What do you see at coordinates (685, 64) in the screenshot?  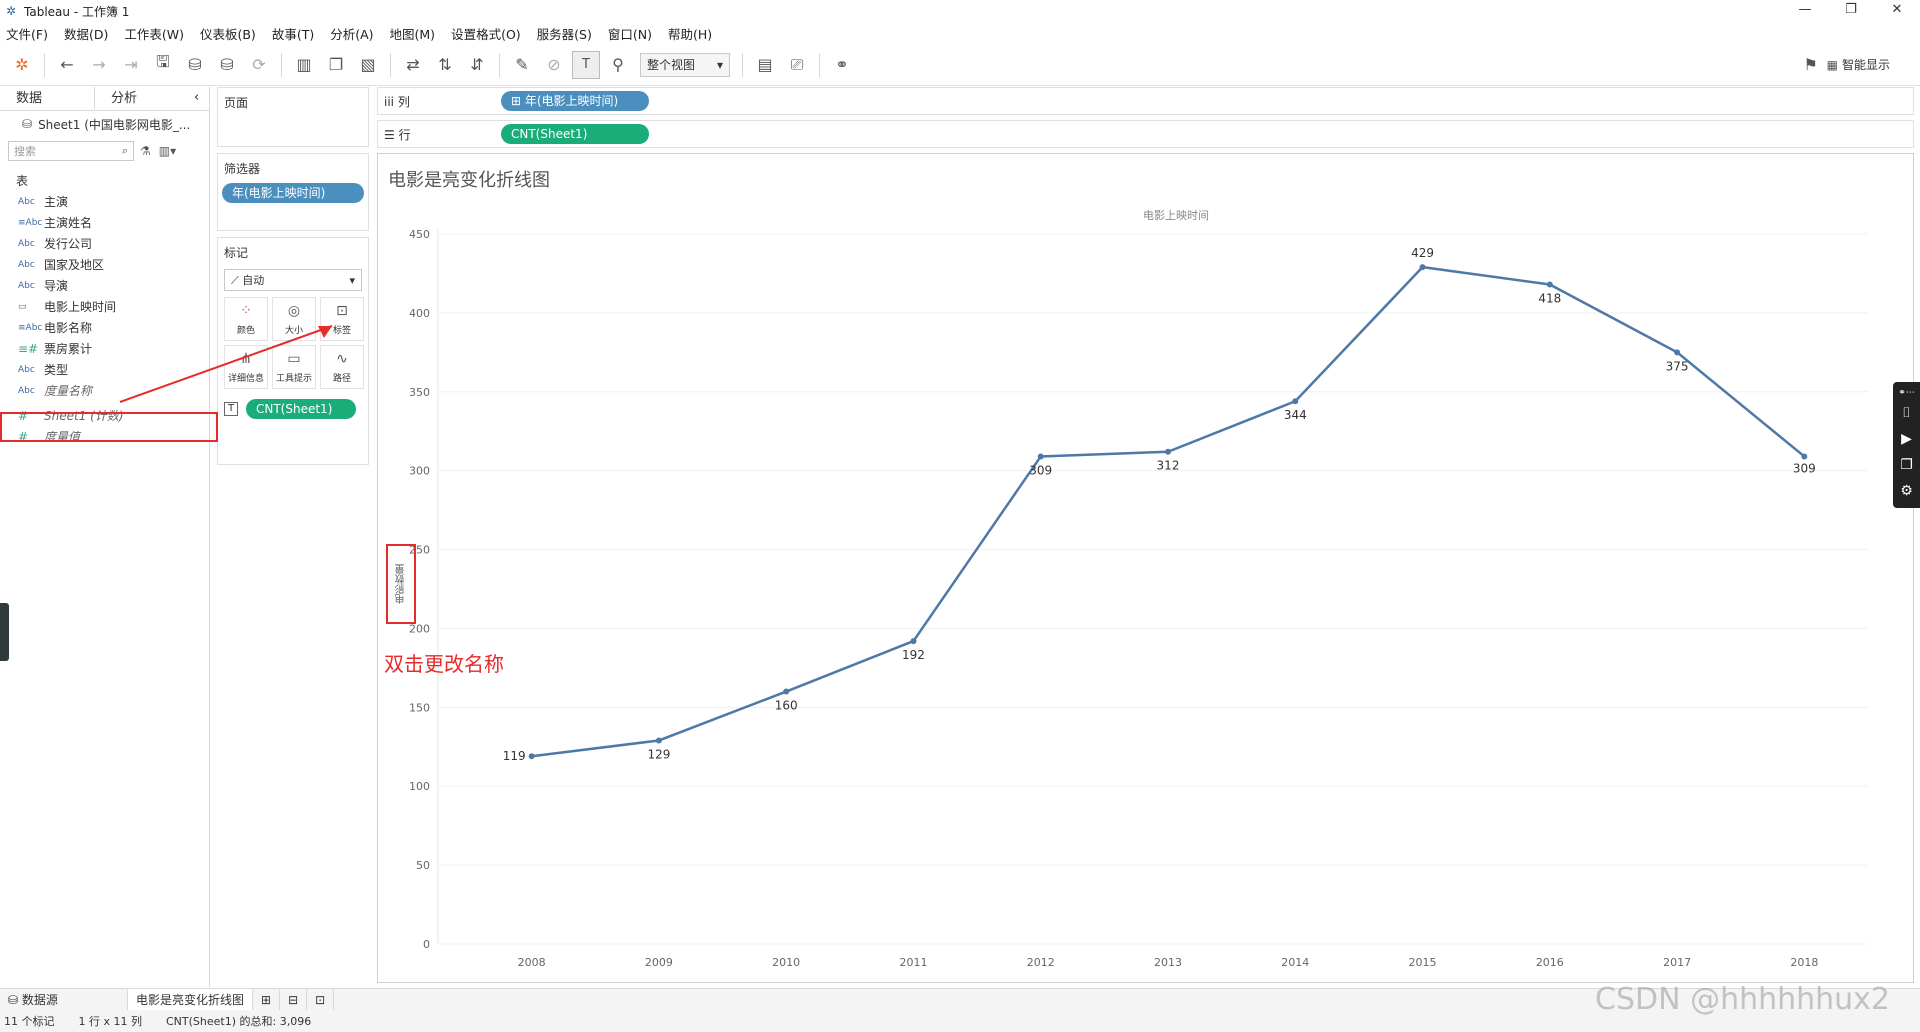 I see `fit-view-select: 整个视图 ▾` at bounding box center [685, 64].